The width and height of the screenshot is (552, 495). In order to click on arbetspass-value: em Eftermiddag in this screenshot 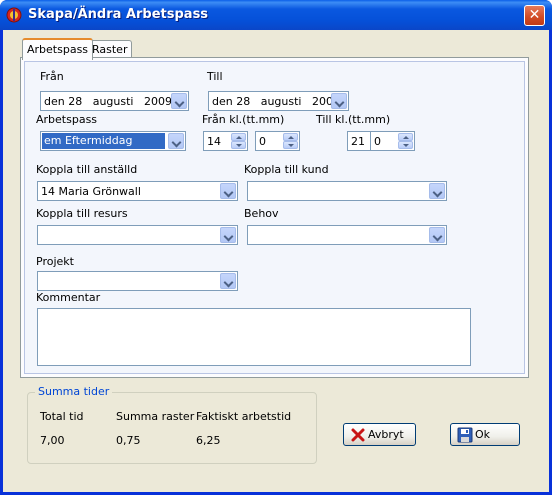, I will do `click(103, 141)`.